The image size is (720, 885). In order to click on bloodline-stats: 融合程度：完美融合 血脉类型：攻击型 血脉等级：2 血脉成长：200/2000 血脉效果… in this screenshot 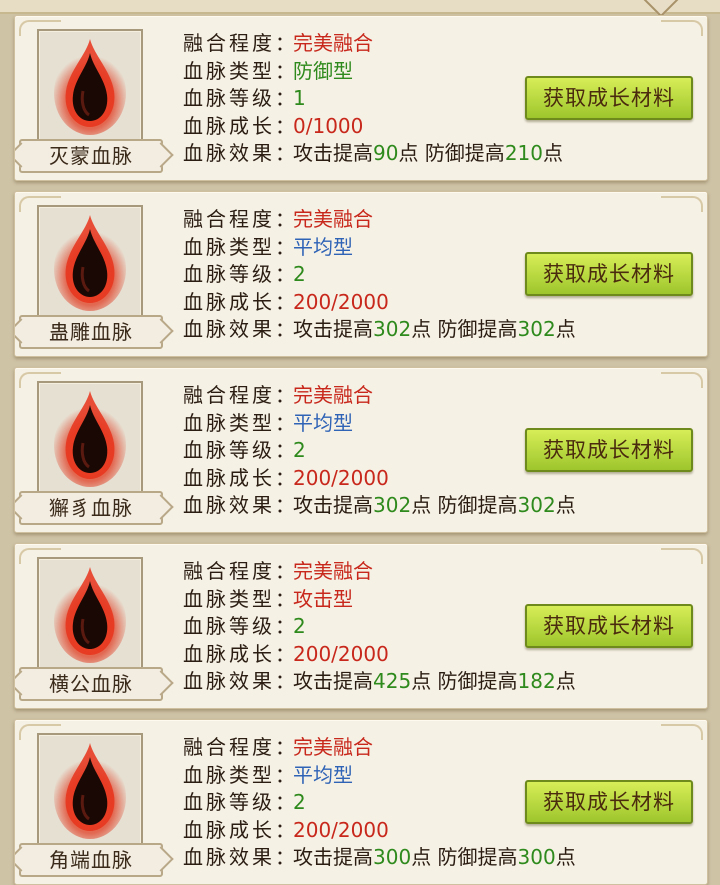, I will do `click(379, 627)`.